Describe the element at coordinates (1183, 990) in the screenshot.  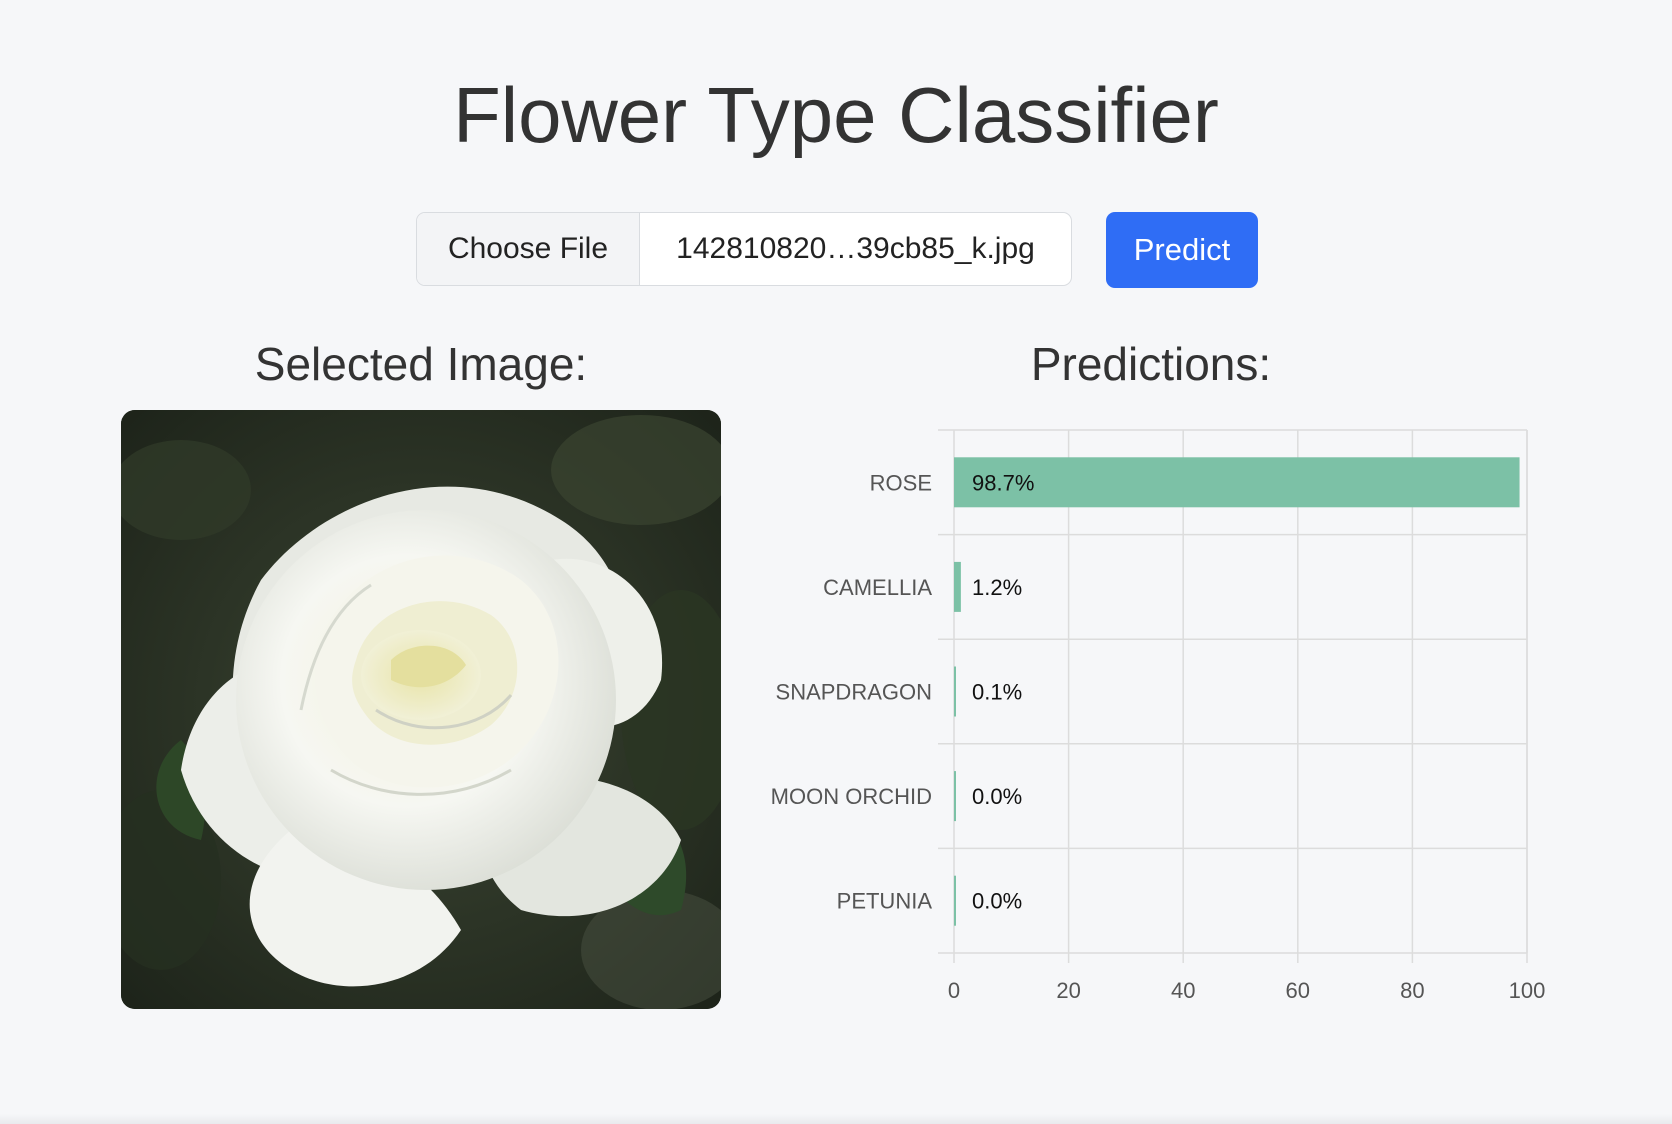
I see `x-tick-label: 40` at that location.